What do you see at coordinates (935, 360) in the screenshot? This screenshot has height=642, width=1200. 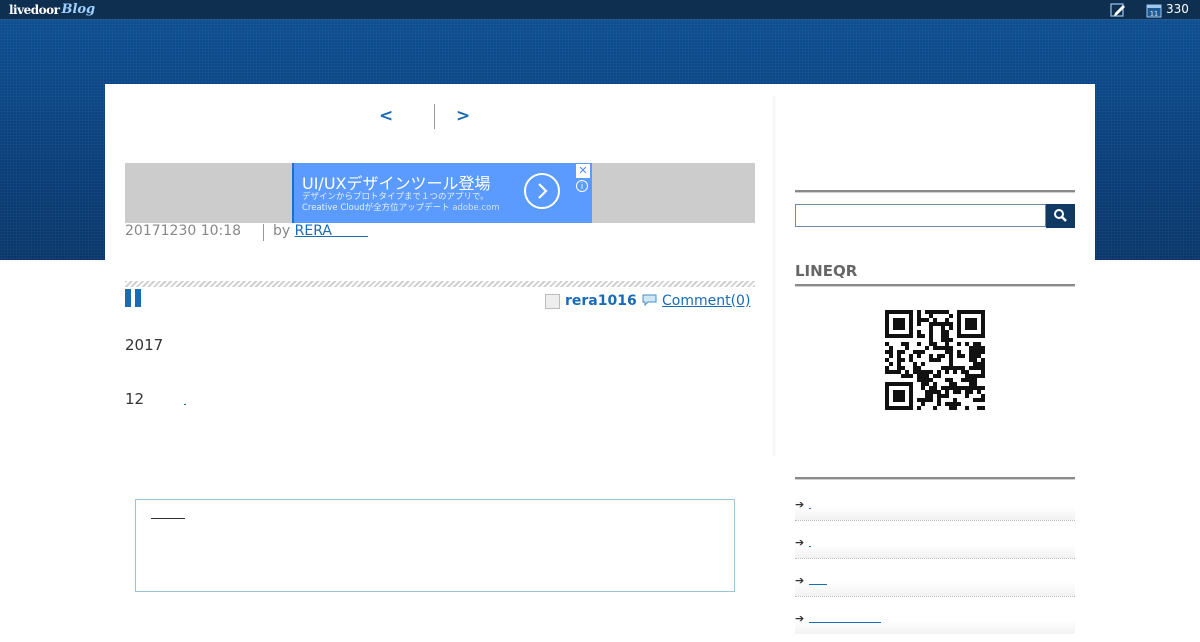 I see `qr-code-image` at bounding box center [935, 360].